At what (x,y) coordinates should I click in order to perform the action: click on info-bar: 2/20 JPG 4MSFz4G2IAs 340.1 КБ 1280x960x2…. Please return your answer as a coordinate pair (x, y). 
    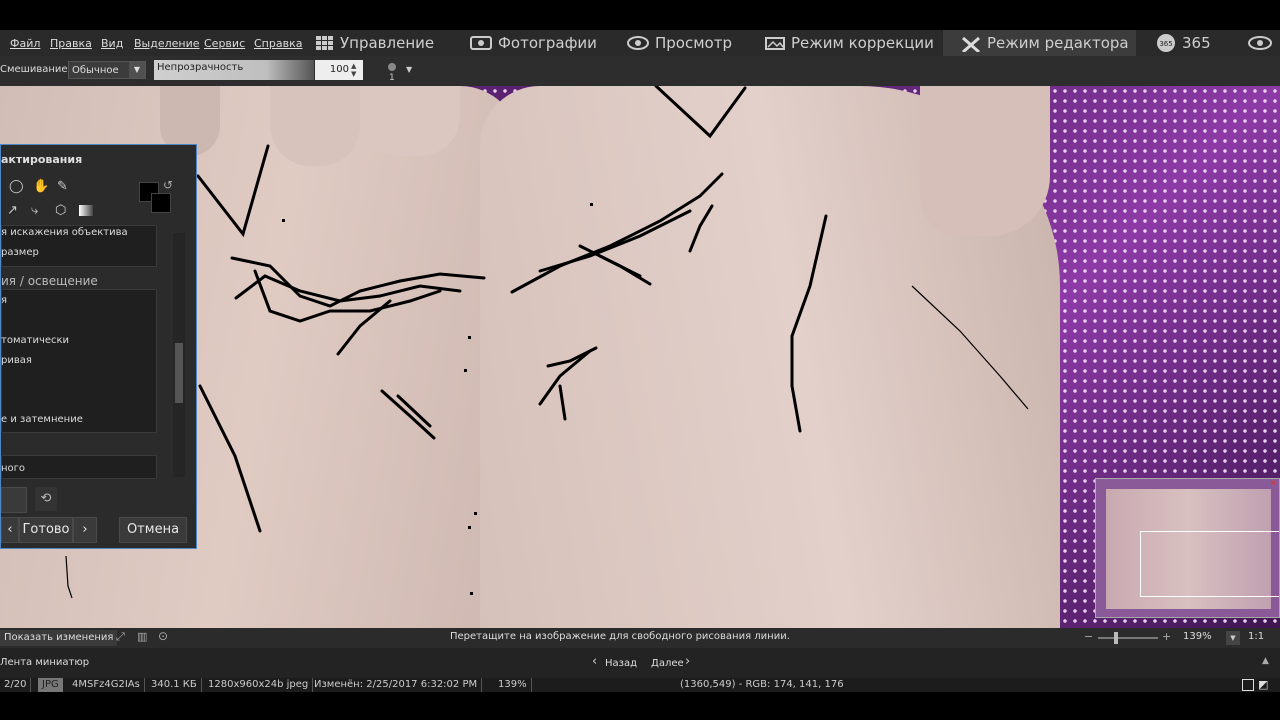
    Looking at the image, I should click on (640, 685).